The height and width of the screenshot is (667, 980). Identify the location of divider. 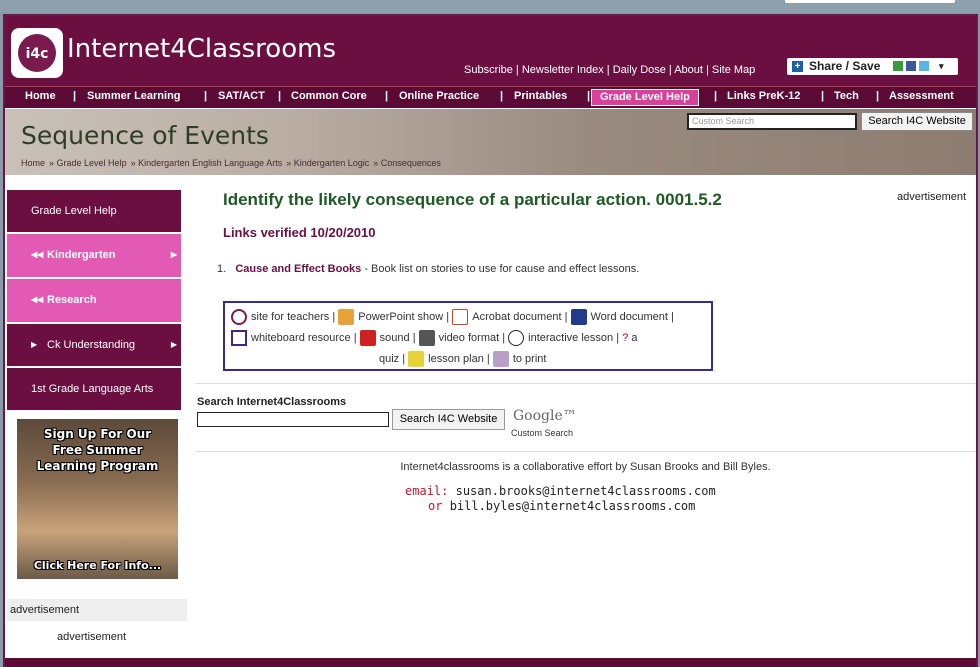
(585, 383).